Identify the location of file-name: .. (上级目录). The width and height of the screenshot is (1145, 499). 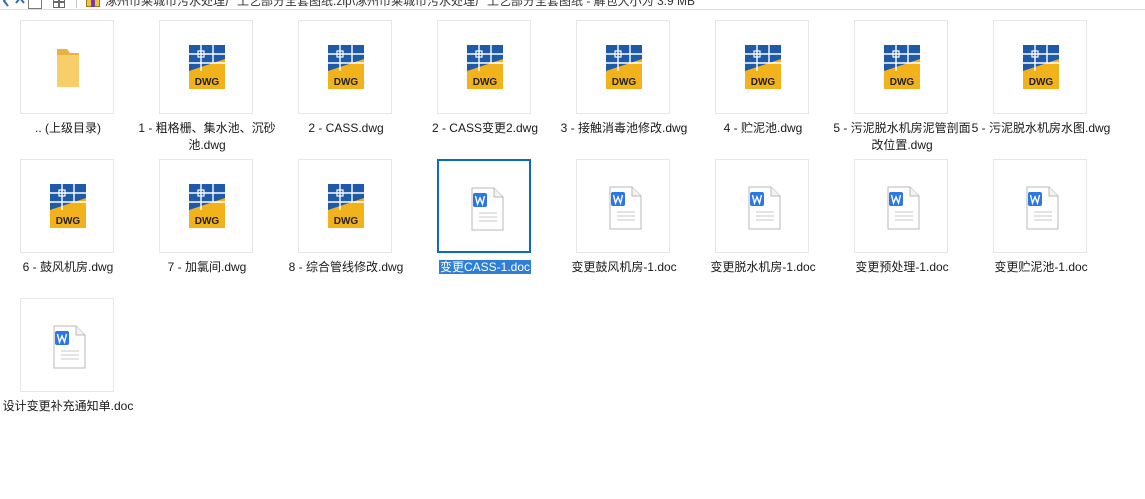
(68, 128).